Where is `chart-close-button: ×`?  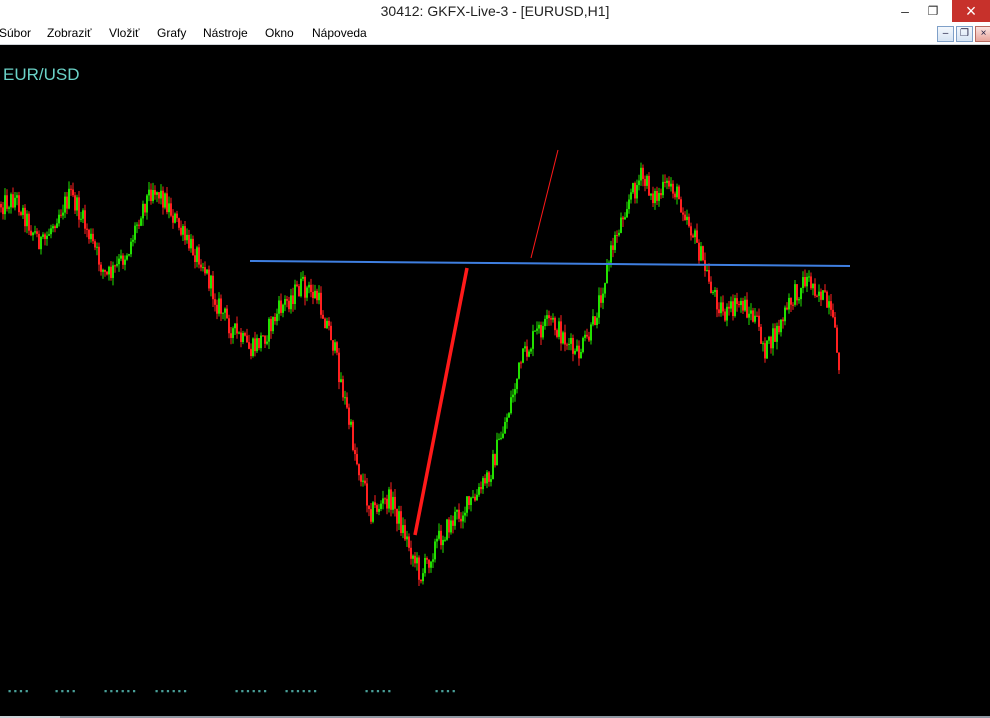 chart-close-button: × is located at coordinates (982, 34).